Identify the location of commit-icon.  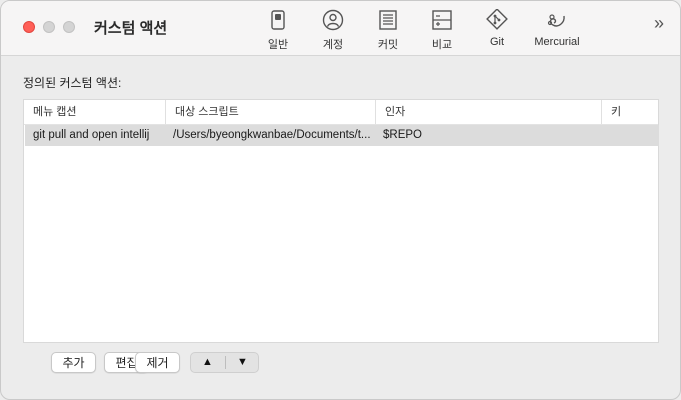
(388, 20).